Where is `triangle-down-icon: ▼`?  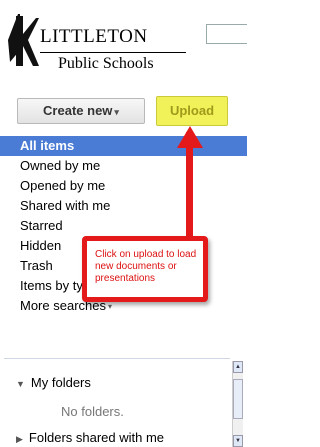 triangle-down-icon: ▼ is located at coordinates (20, 384).